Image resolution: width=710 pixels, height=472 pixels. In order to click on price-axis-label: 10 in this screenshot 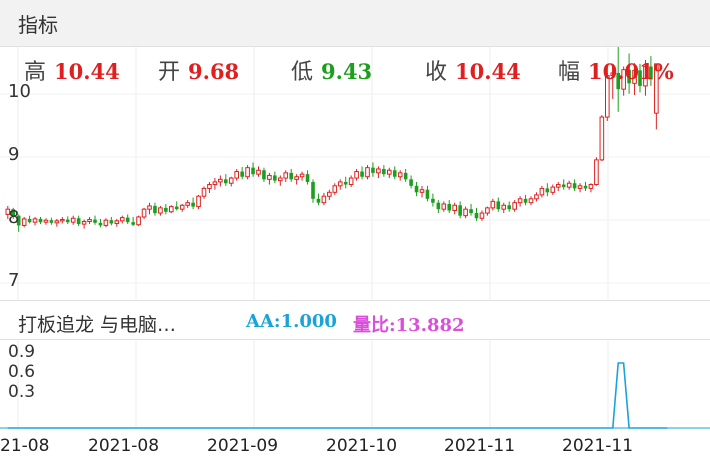, I will do `click(19, 91)`.